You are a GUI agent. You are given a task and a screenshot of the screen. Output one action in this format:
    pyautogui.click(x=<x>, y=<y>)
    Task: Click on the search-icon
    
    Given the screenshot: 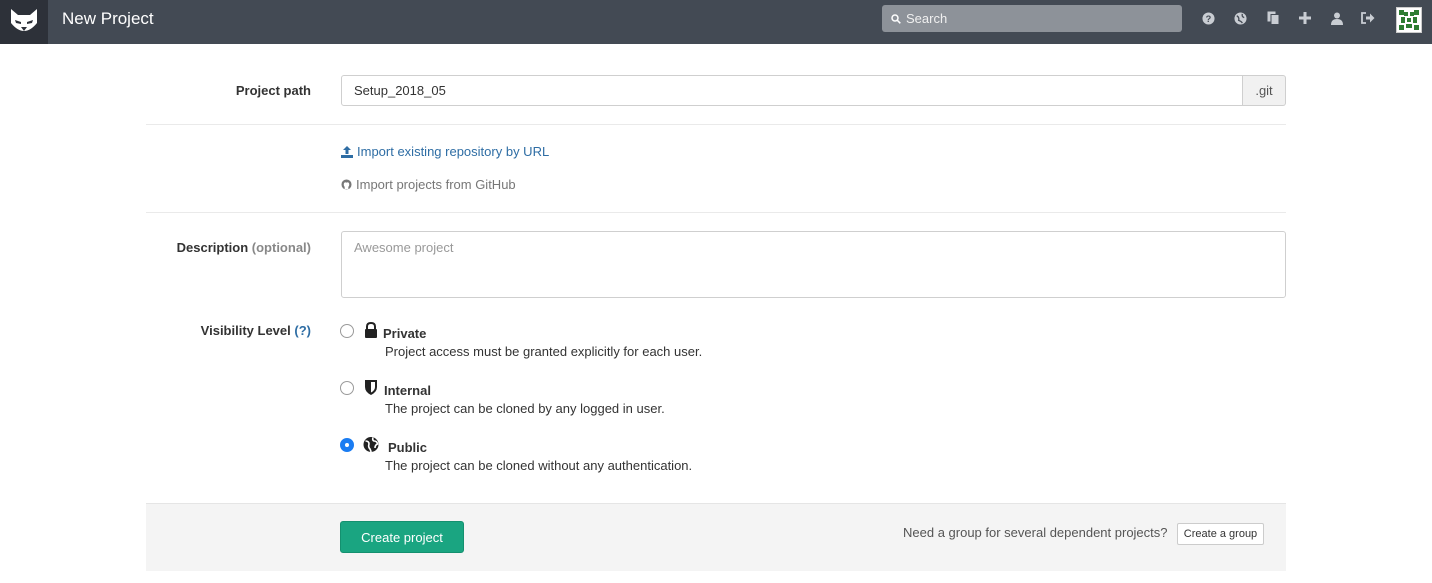 What is the action you would take?
    pyautogui.click(x=896, y=18)
    